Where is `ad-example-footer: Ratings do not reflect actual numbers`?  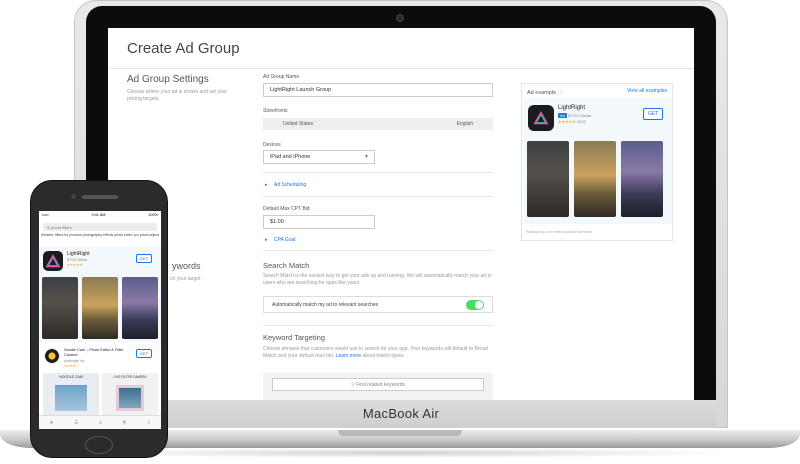
ad-example-footer: Ratings do not reflect actual numbers is located at coordinates (559, 231).